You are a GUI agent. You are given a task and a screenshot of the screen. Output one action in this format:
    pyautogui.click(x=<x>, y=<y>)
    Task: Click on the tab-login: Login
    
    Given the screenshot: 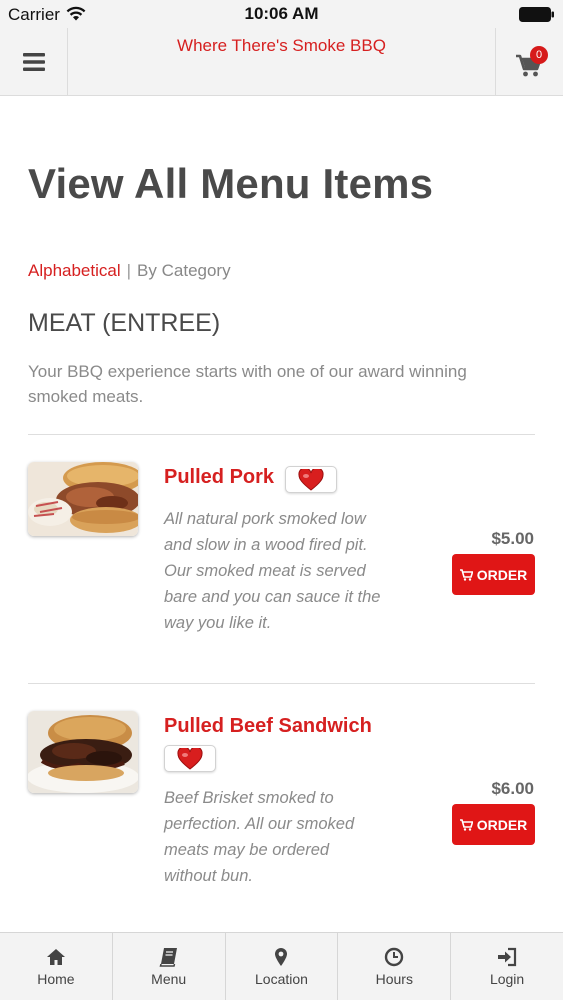 What is the action you would take?
    pyautogui.click(x=507, y=966)
    